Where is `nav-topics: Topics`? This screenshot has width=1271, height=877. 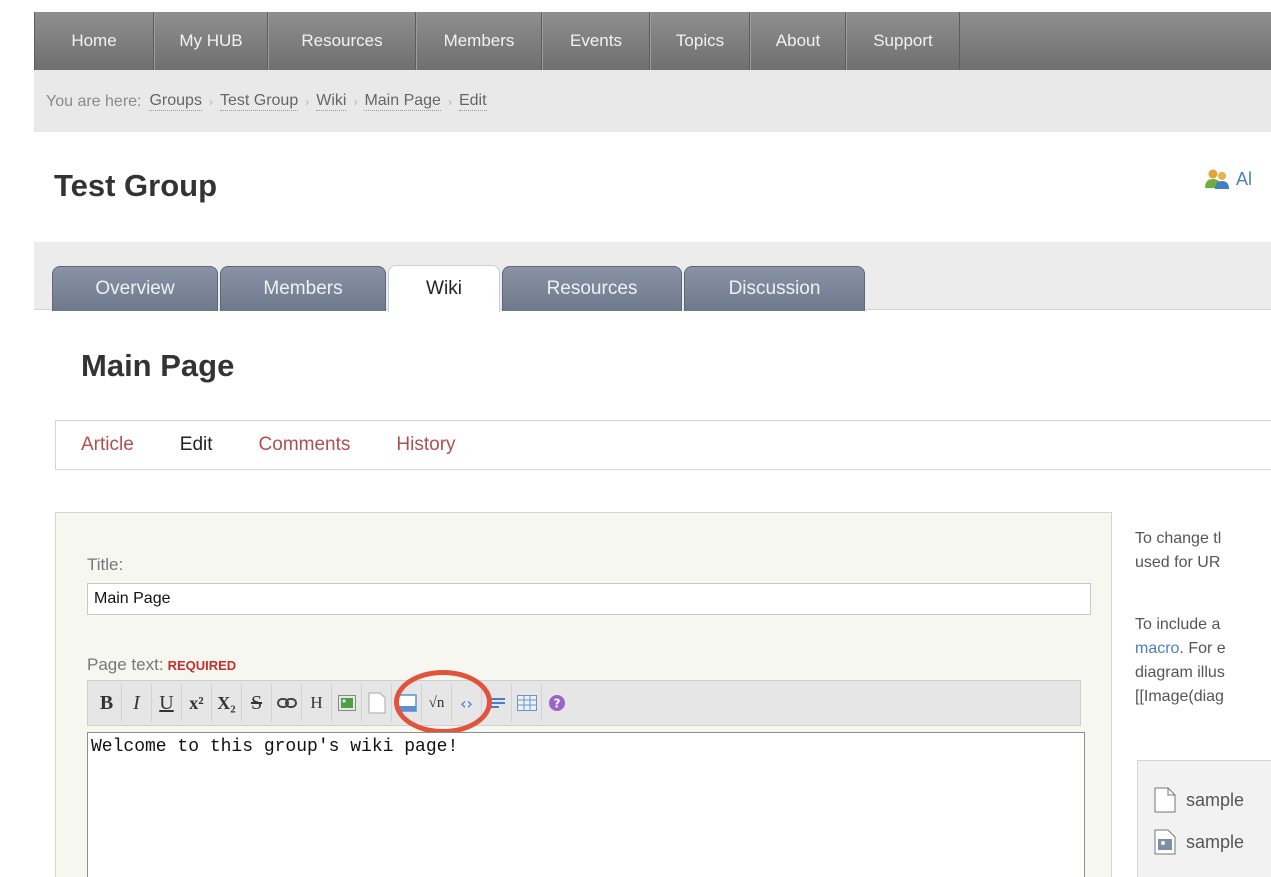
nav-topics: Topics is located at coordinates (700, 41).